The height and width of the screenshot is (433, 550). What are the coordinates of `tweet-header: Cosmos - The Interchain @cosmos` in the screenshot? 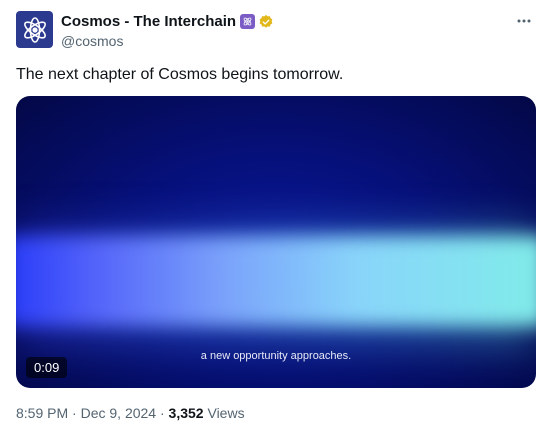 It's located at (275, 31).